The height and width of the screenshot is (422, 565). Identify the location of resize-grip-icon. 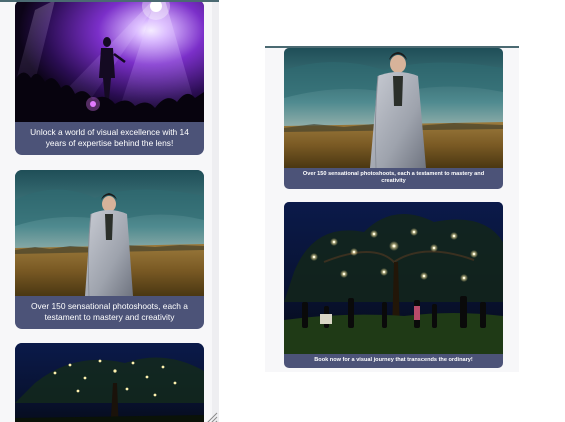
(211, 416).